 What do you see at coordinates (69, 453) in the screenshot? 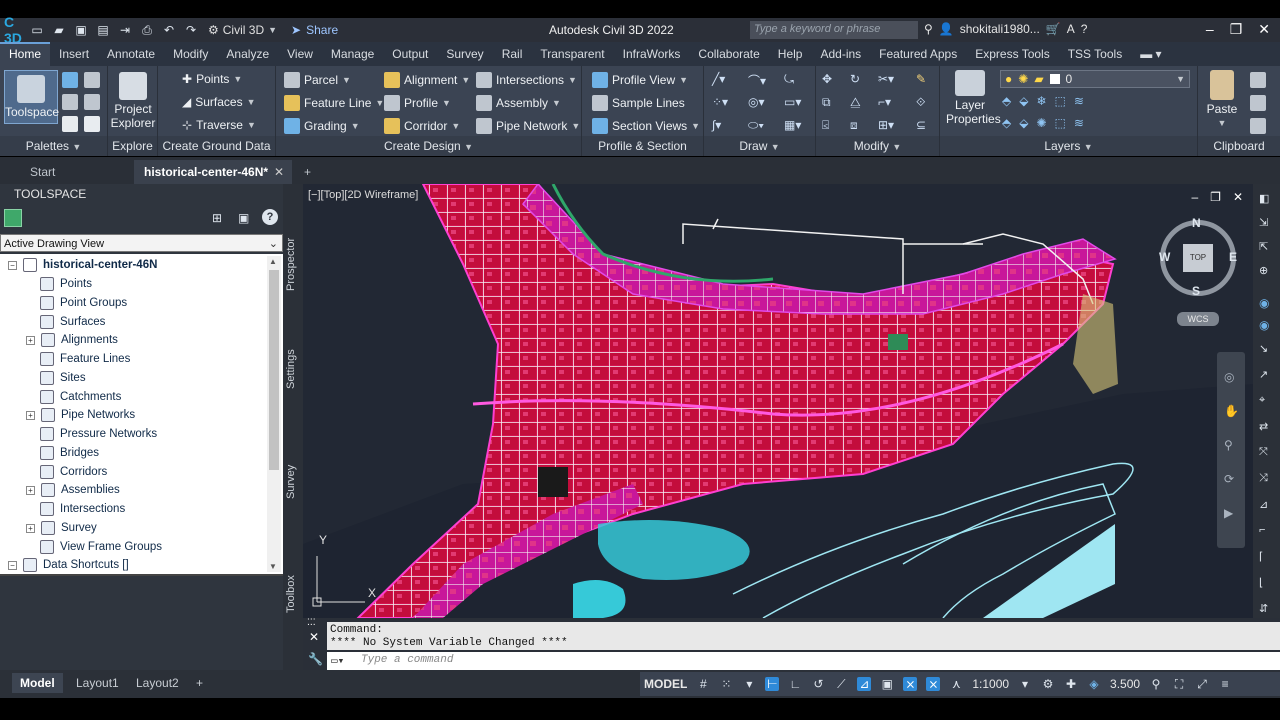
I see `tree-item-bridges: Bridges` at bounding box center [69, 453].